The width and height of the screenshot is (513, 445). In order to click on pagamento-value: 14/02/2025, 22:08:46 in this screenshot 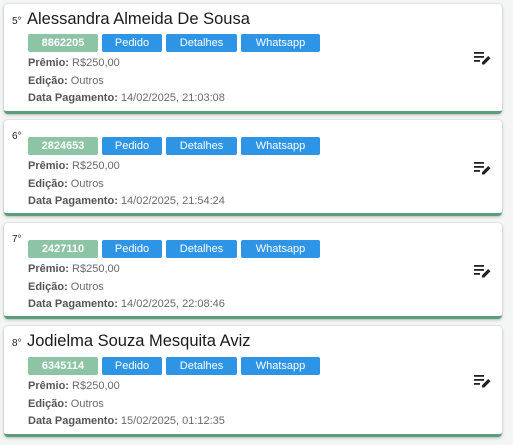, I will do `click(172, 304)`.